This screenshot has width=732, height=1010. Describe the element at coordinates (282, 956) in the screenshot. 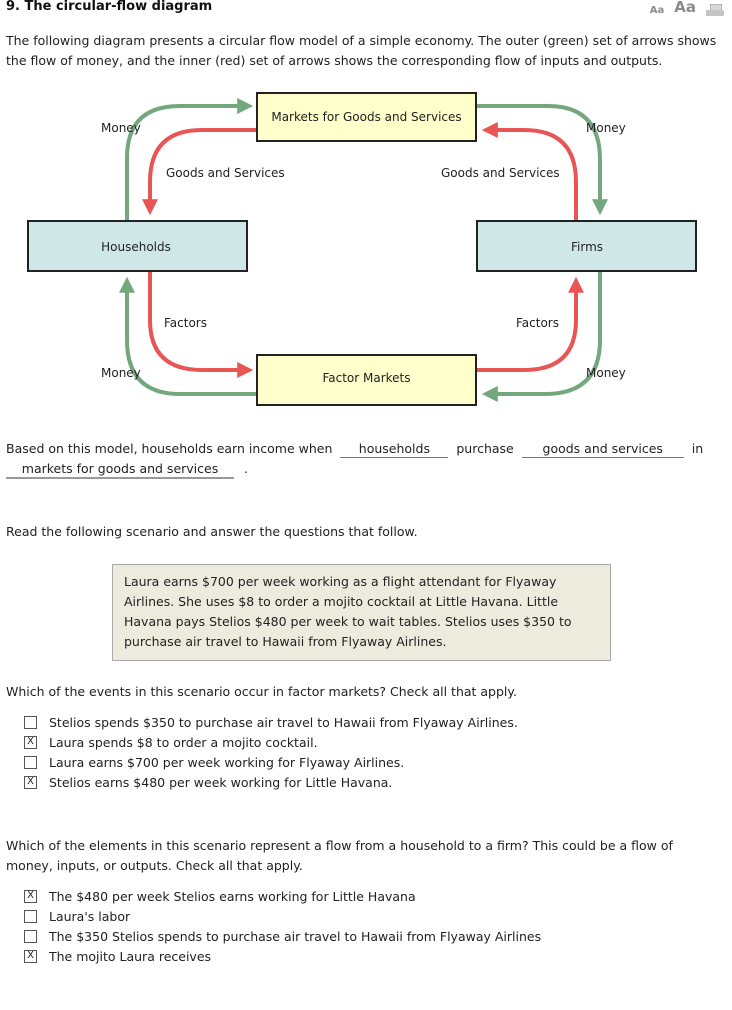

I see `q2-option: X The mojito Laura receives` at that location.